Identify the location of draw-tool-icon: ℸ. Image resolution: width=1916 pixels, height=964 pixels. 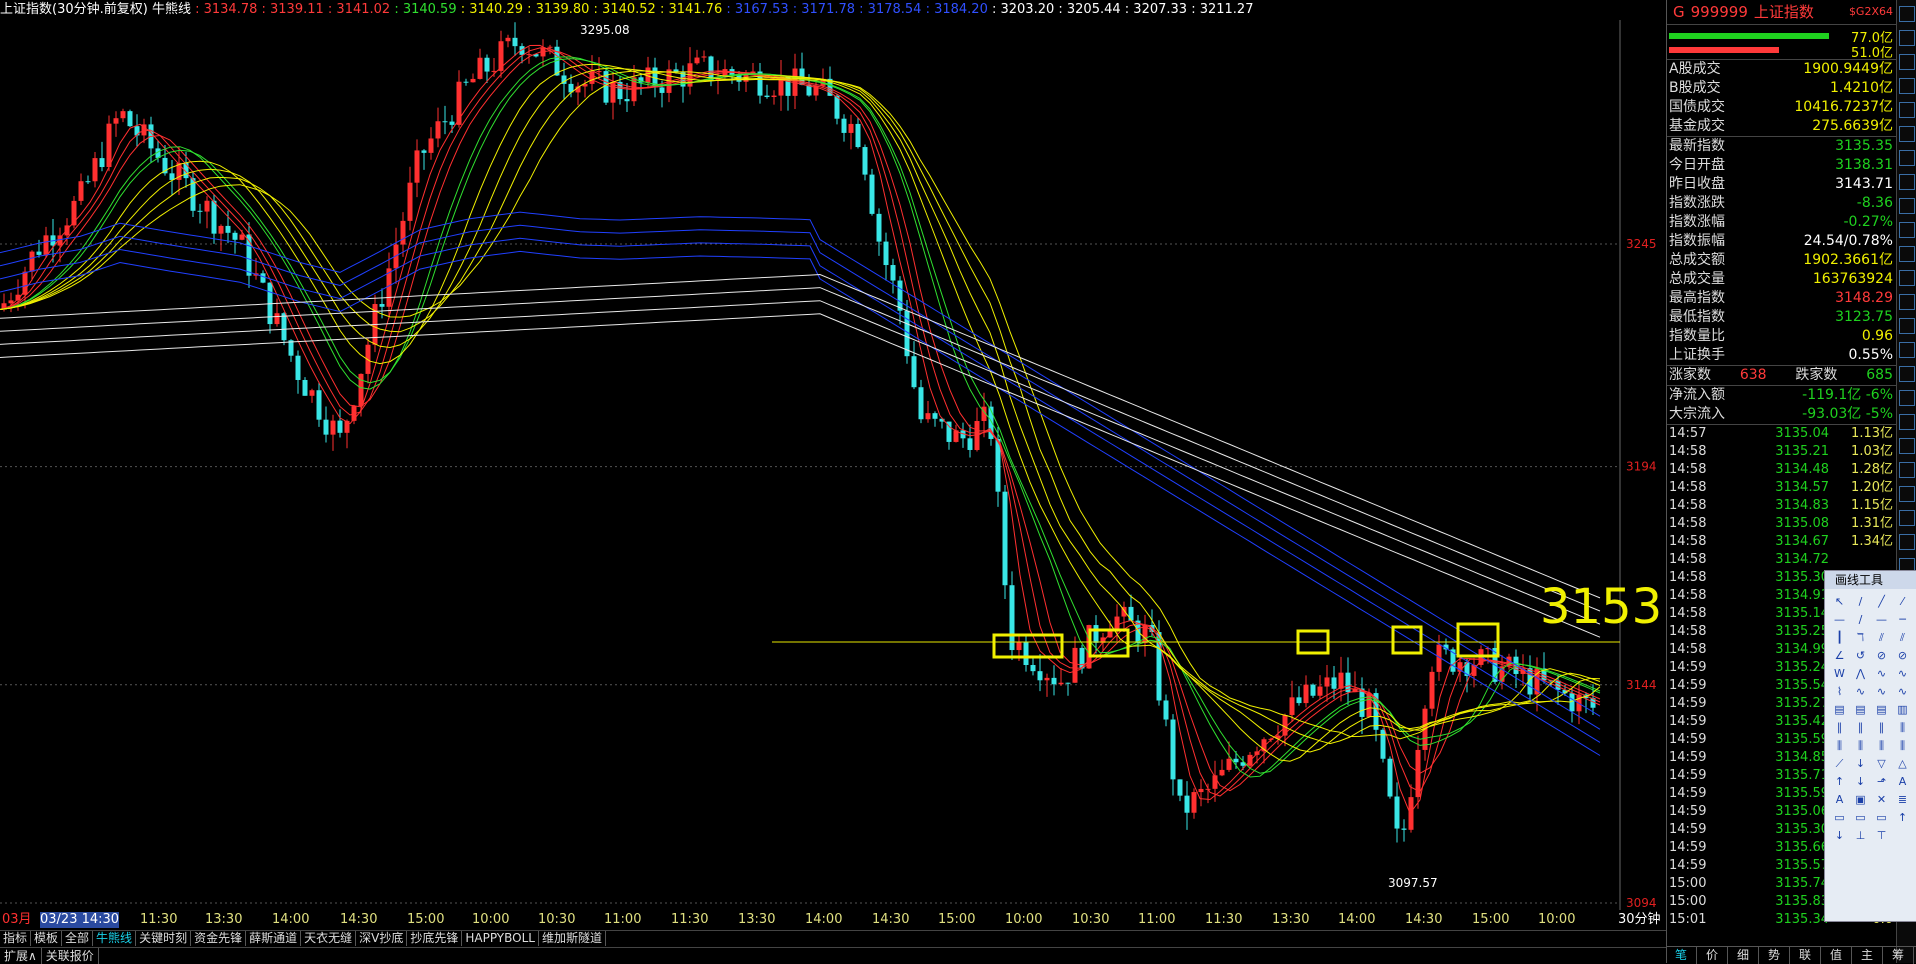
(1860, 638).